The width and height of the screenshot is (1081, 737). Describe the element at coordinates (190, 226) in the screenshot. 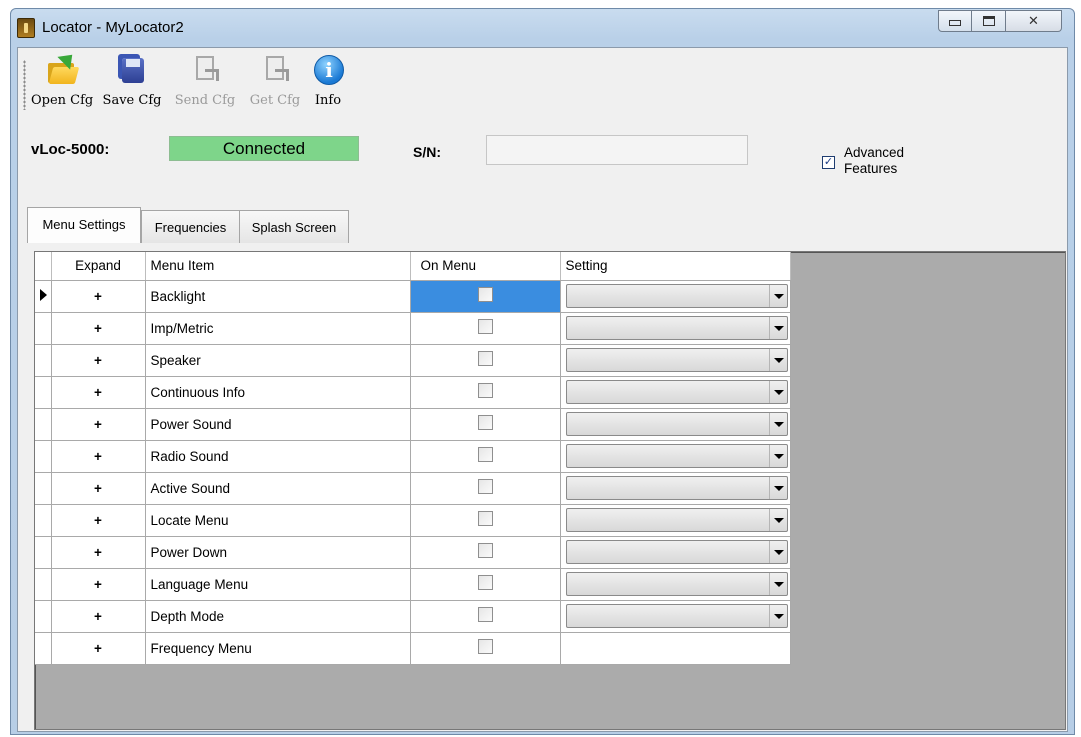

I see `tab-frequencies: Frequencies` at that location.